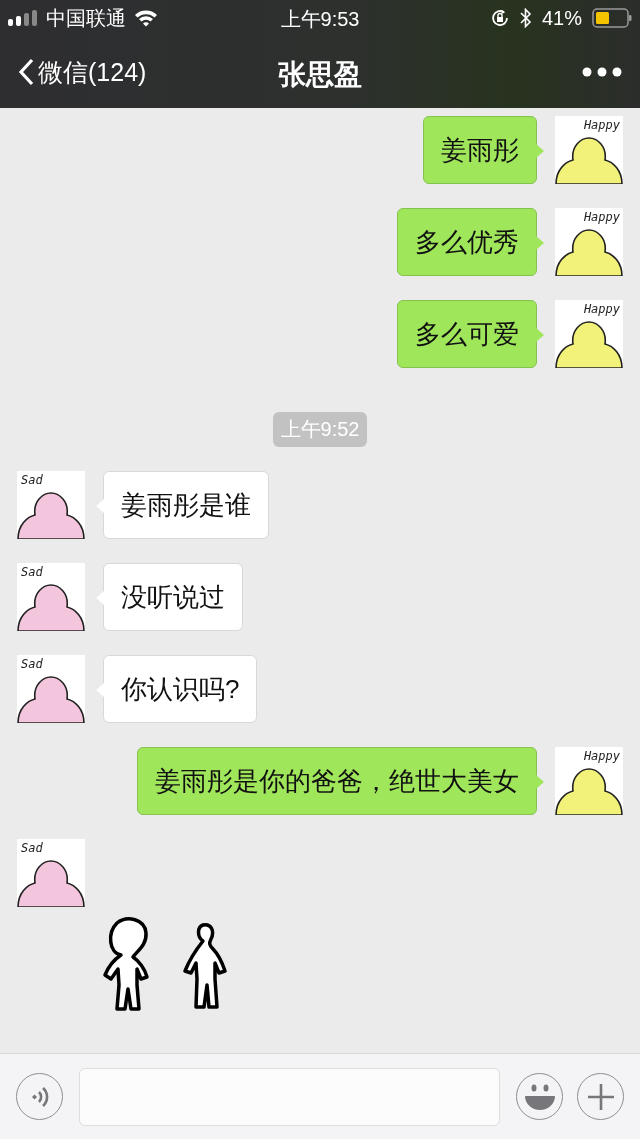 This screenshot has width=640, height=1139. Describe the element at coordinates (289, 1096) in the screenshot. I see `message-input` at that location.